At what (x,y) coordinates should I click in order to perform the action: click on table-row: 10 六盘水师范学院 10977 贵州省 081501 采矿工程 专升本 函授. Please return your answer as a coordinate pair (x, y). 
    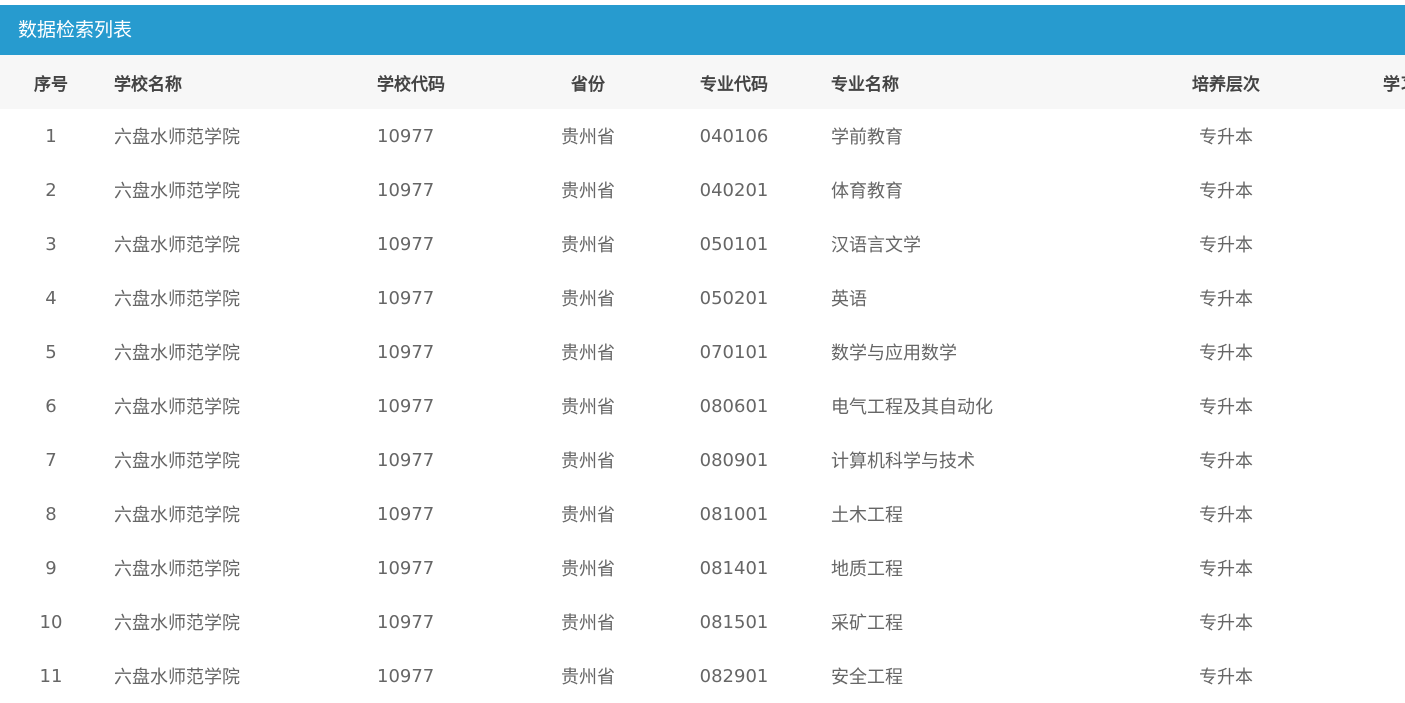
    Looking at the image, I should click on (702, 622).